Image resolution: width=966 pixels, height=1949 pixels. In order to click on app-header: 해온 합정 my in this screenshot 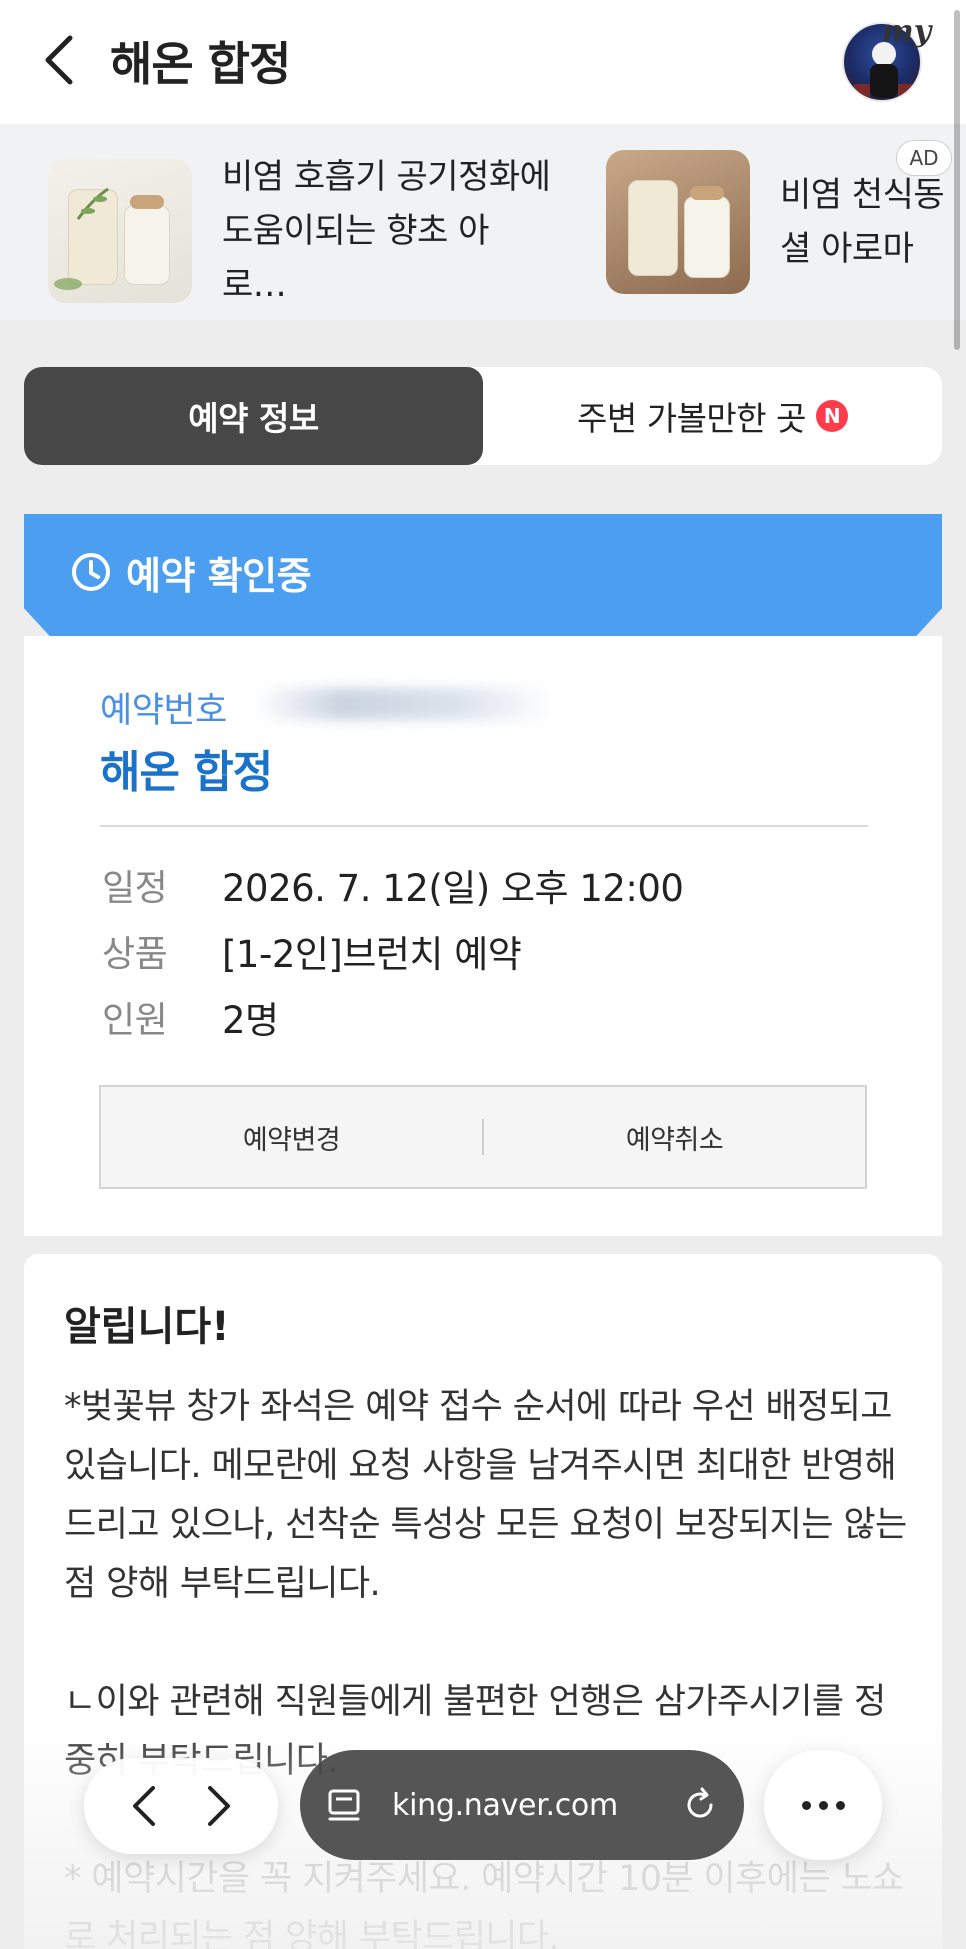, I will do `click(483, 62)`.